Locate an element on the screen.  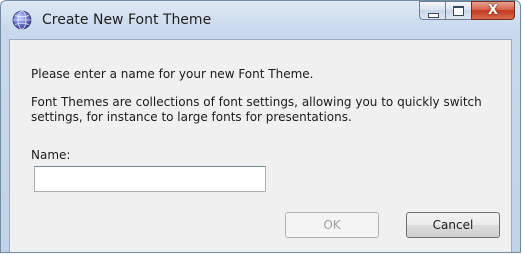
minimize-icon is located at coordinates (433, 15).